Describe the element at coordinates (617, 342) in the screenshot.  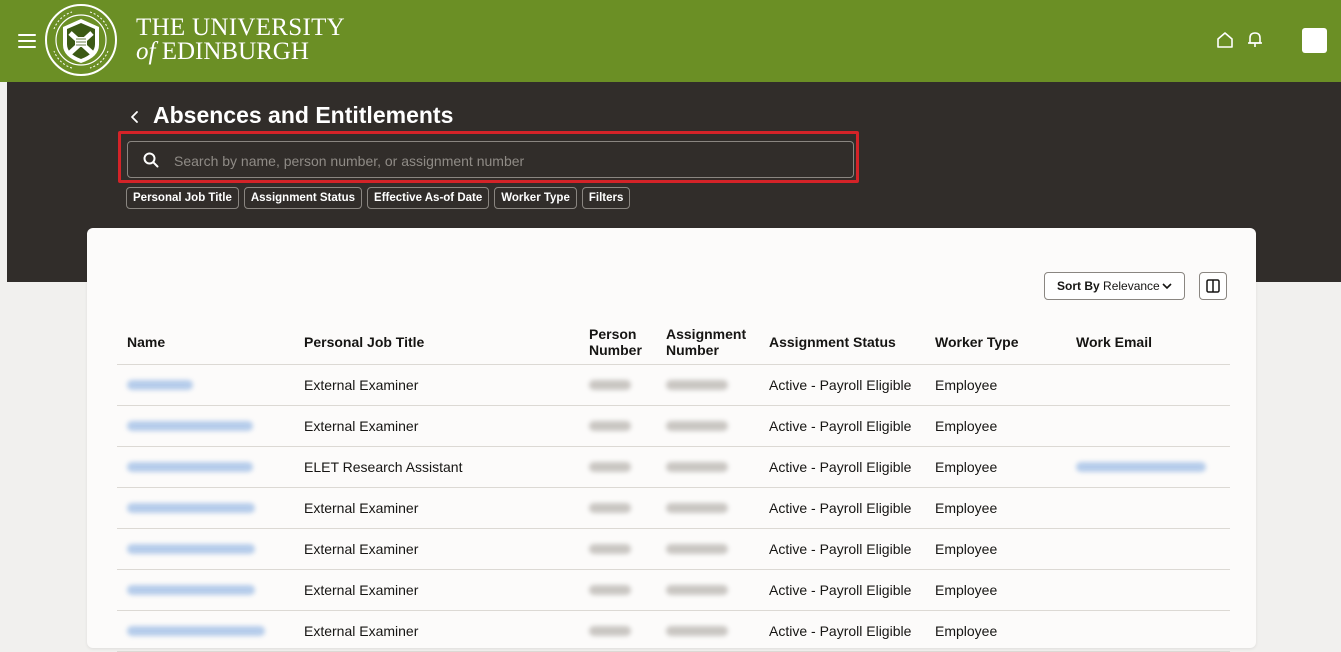
I see `col-header-person-number: Person Number` at that location.